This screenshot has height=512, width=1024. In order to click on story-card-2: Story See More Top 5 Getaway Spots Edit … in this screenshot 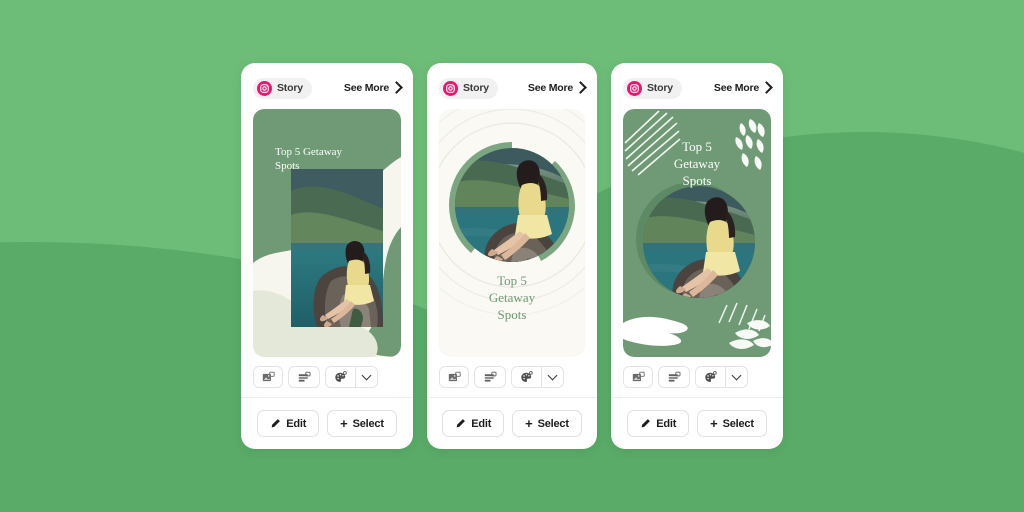, I will do `click(512, 256)`.